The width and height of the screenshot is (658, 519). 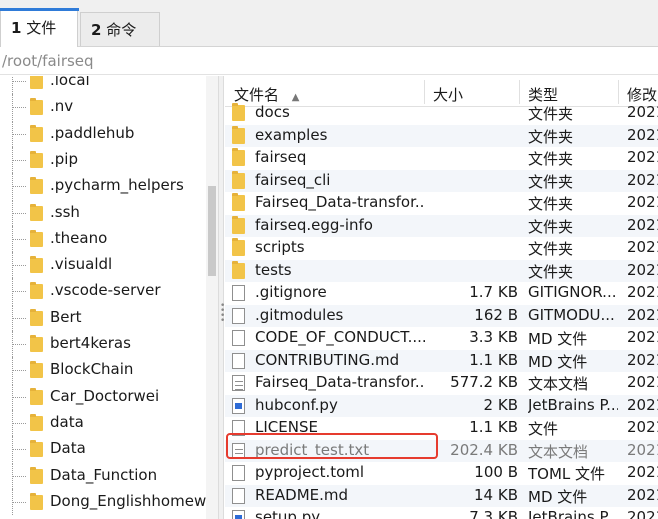 What do you see at coordinates (105, 370) in the screenshot?
I see `tree-item: BlockChain` at bounding box center [105, 370].